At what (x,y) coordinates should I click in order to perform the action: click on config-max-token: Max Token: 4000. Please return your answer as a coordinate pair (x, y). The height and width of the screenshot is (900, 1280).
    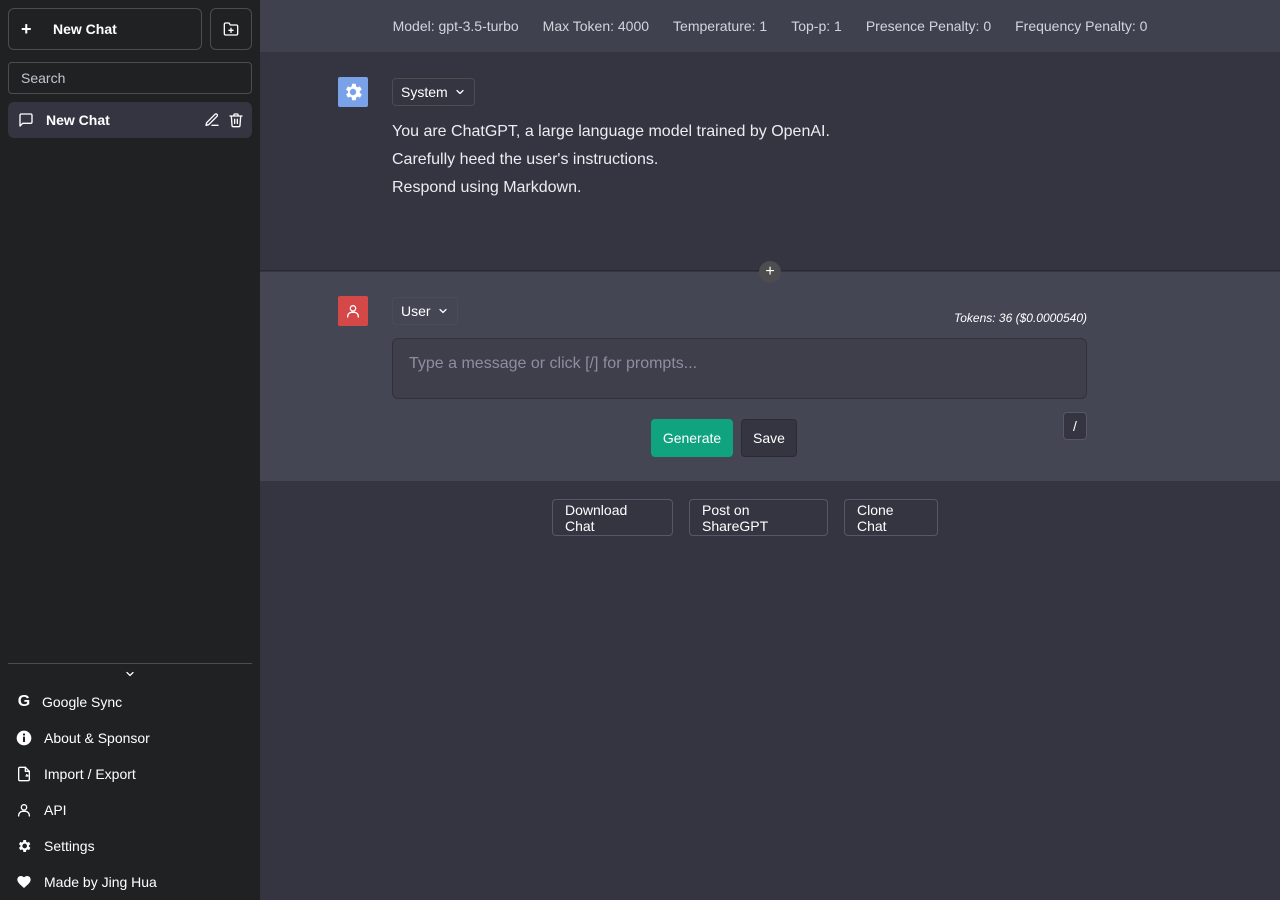
    Looking at the image, I should click on (596, 26).